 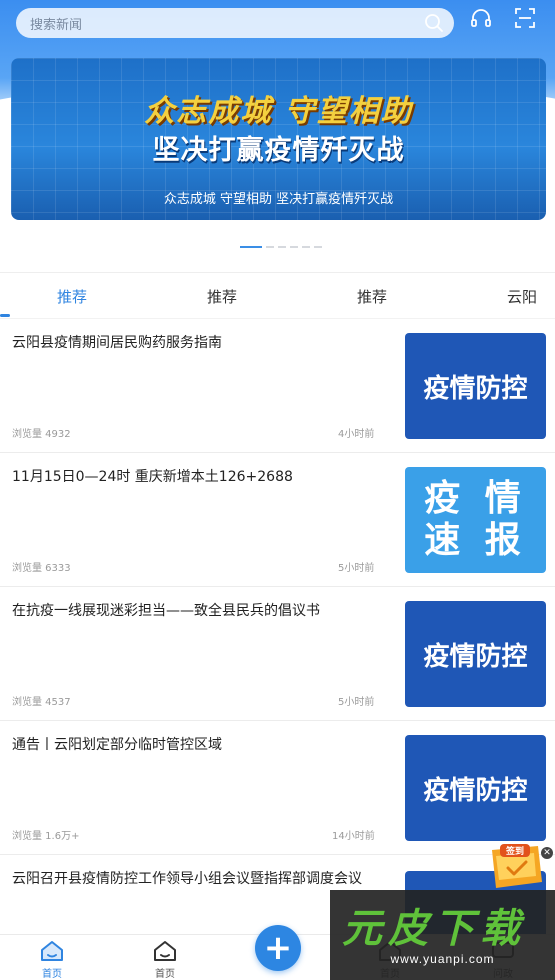 I want to click on news-time: 4小时前, so click(x=356, y=434).